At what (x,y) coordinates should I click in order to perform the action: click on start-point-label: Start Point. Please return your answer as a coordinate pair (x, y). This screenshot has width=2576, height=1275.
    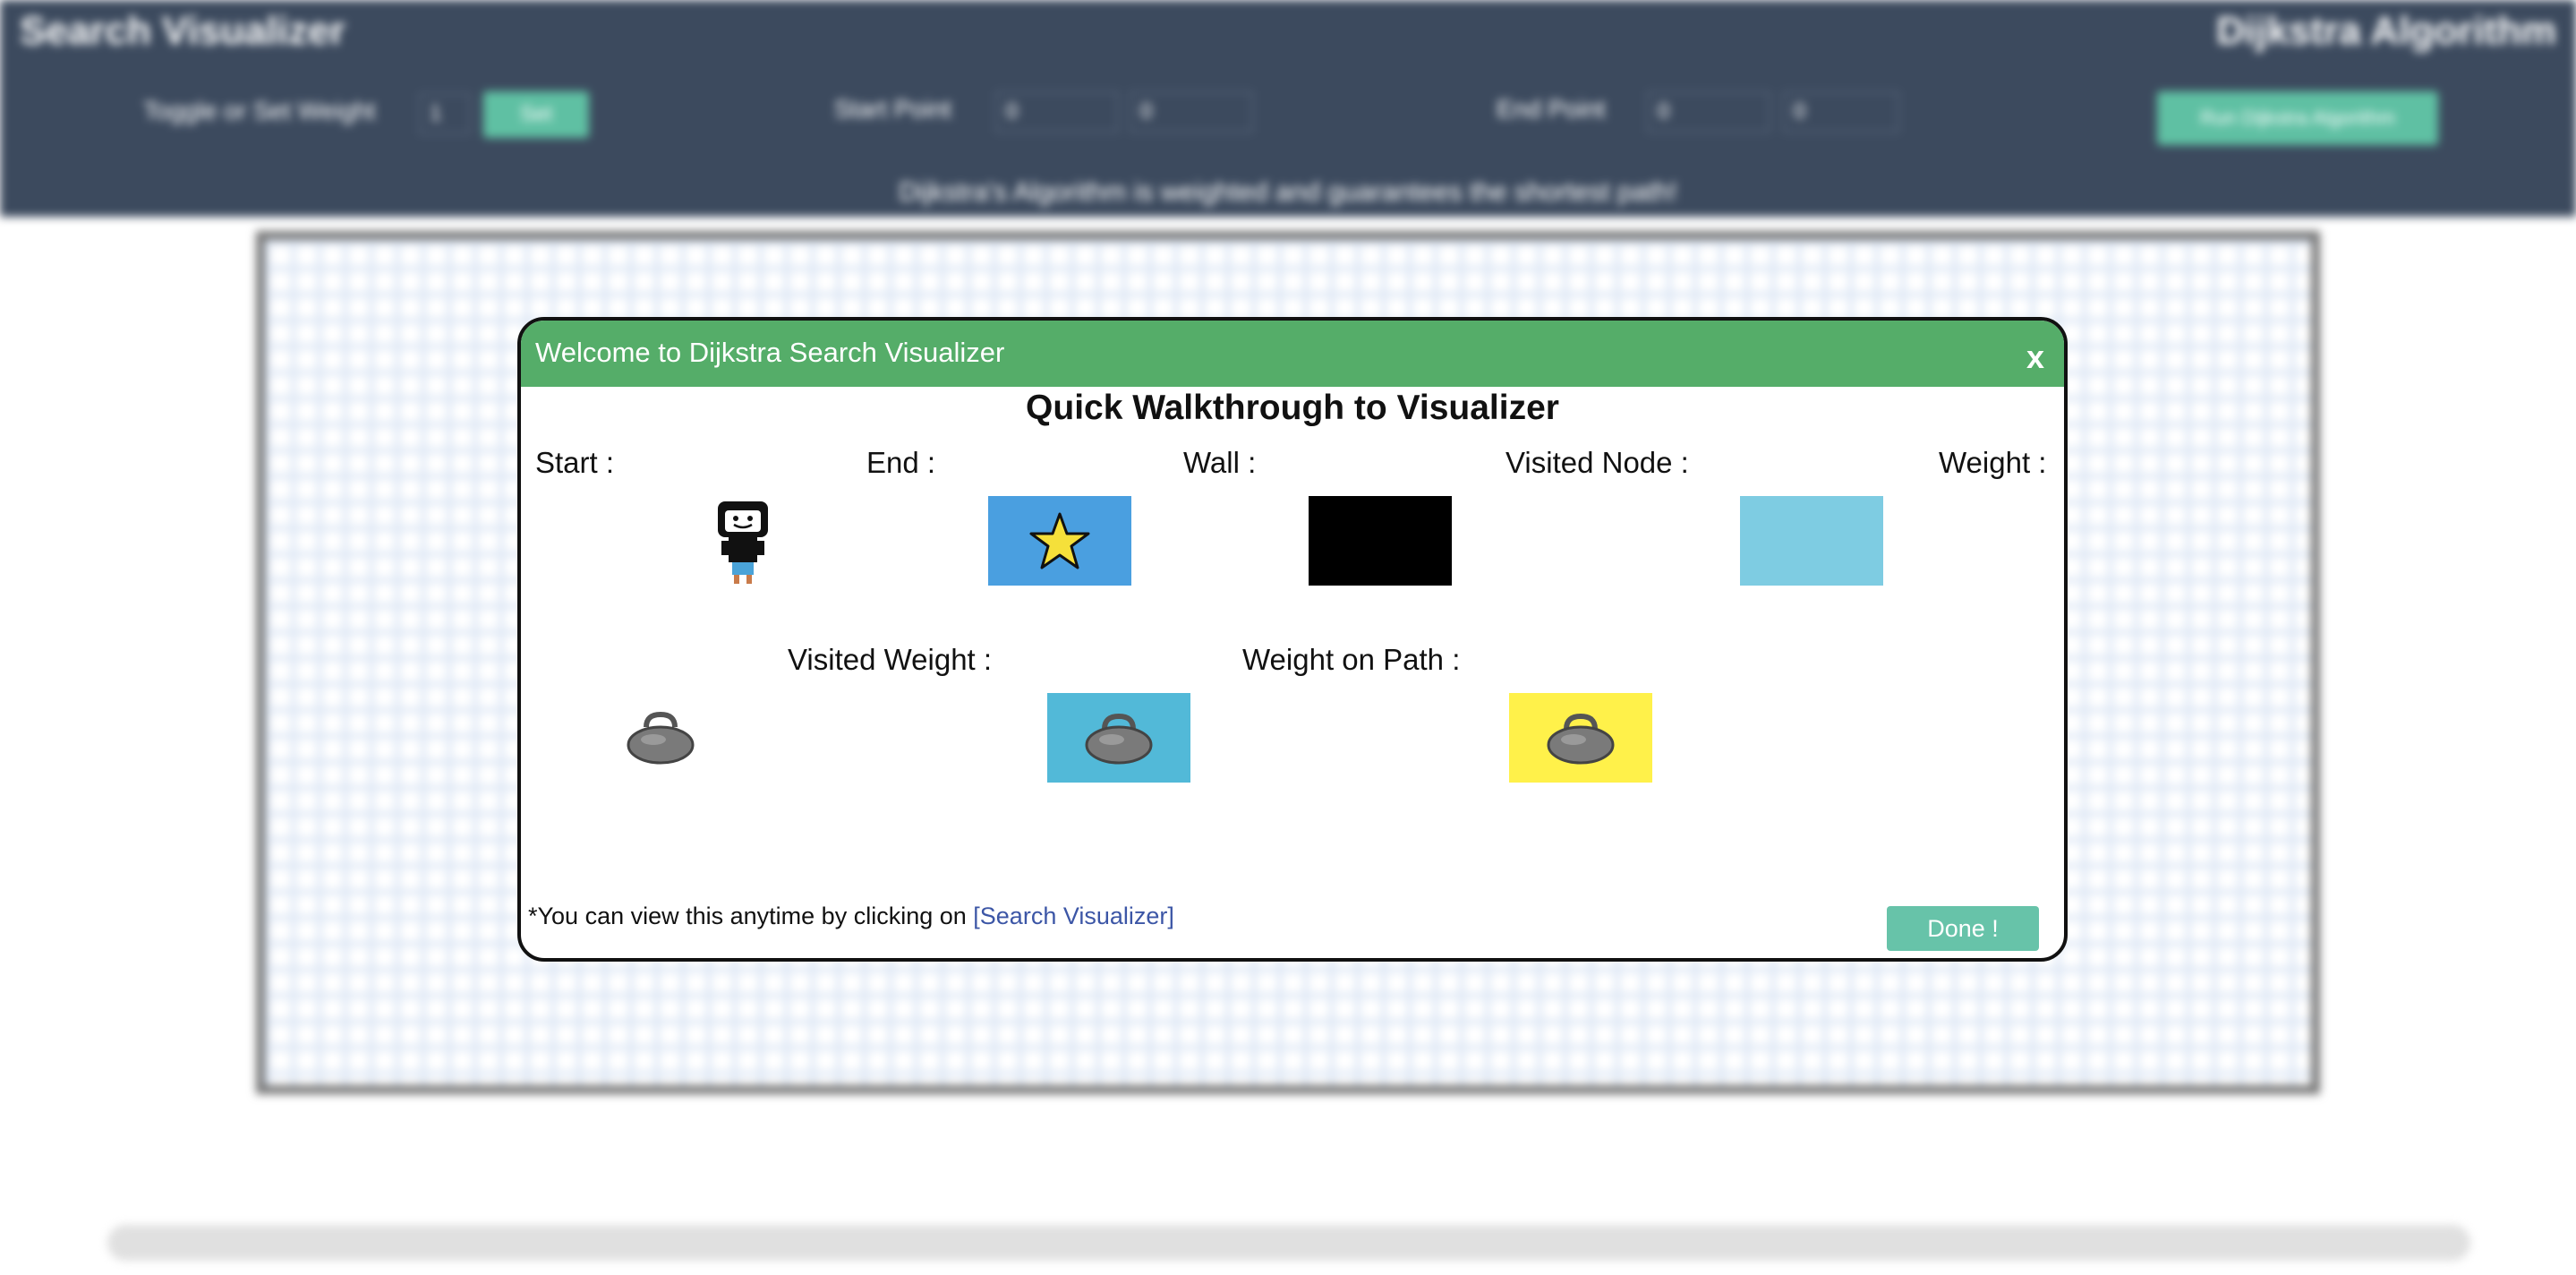
    Looking at the image, I should click on (892, 109).